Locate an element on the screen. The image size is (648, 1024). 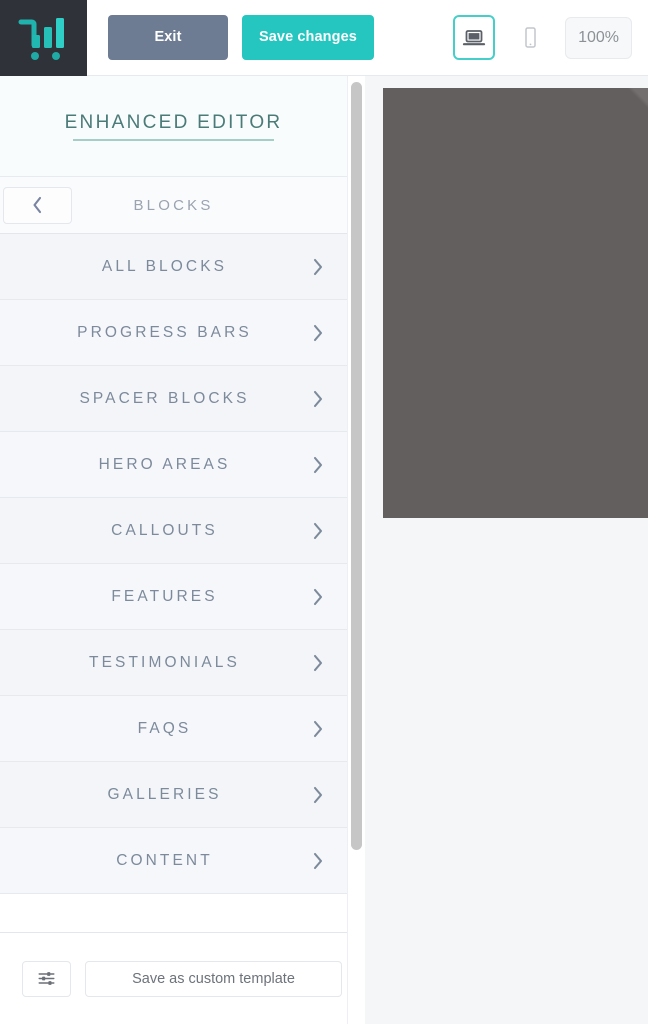
block-category-faqs: FAQS is located at coordinates (173, 729).